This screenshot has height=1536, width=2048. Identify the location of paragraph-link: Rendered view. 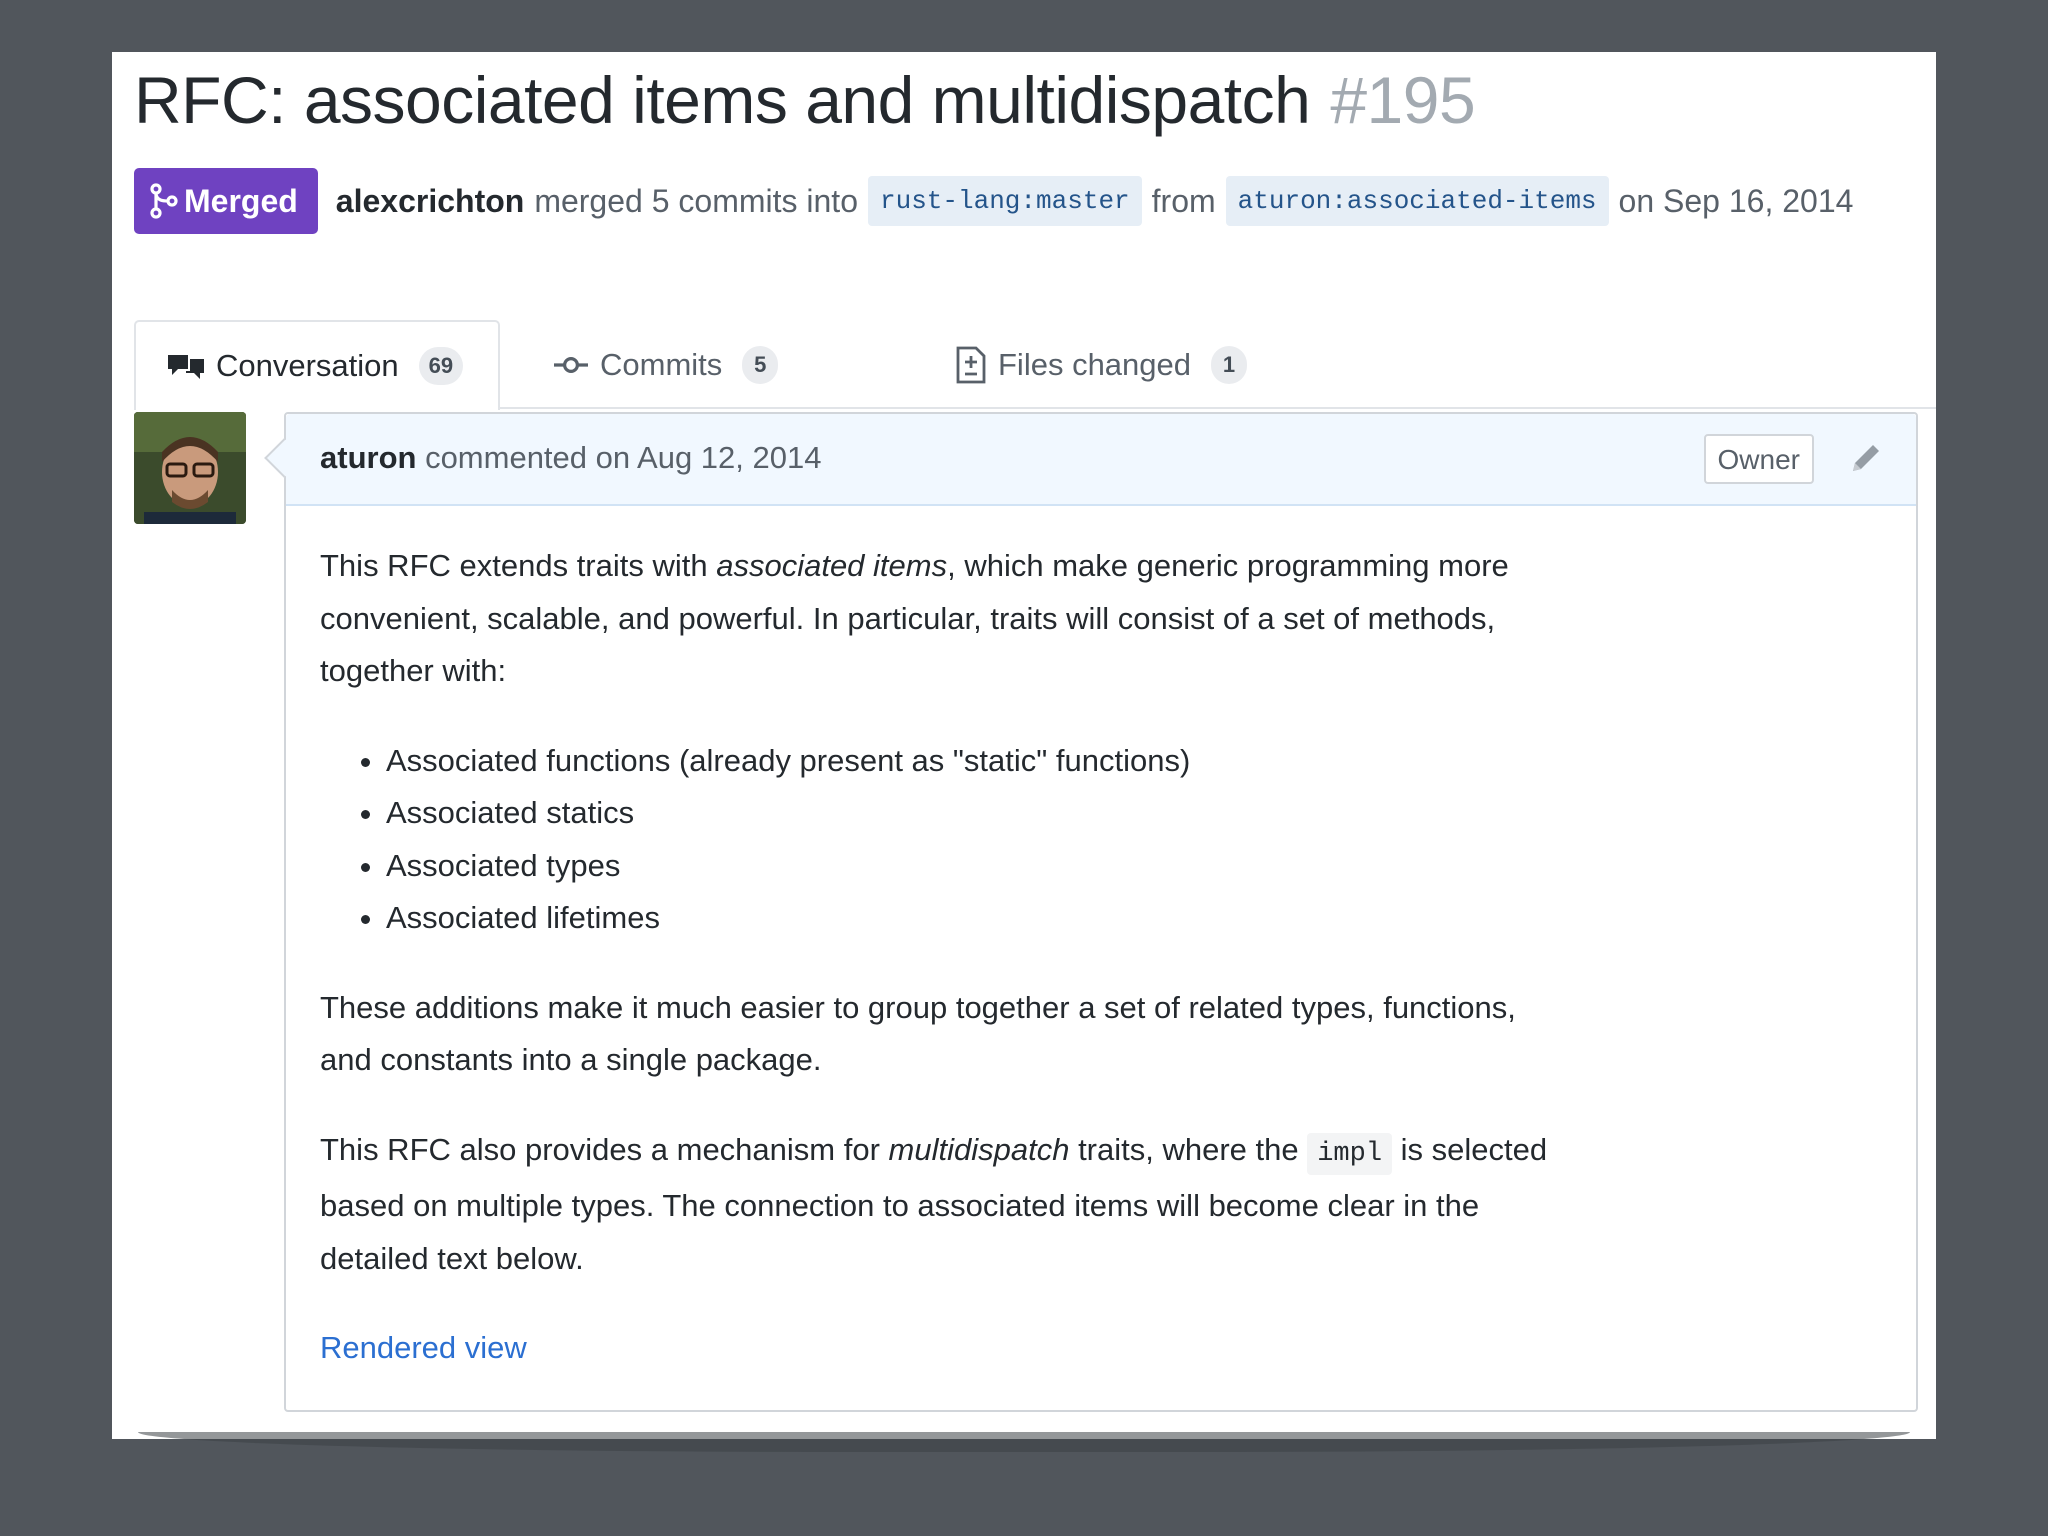
(940, 1348).